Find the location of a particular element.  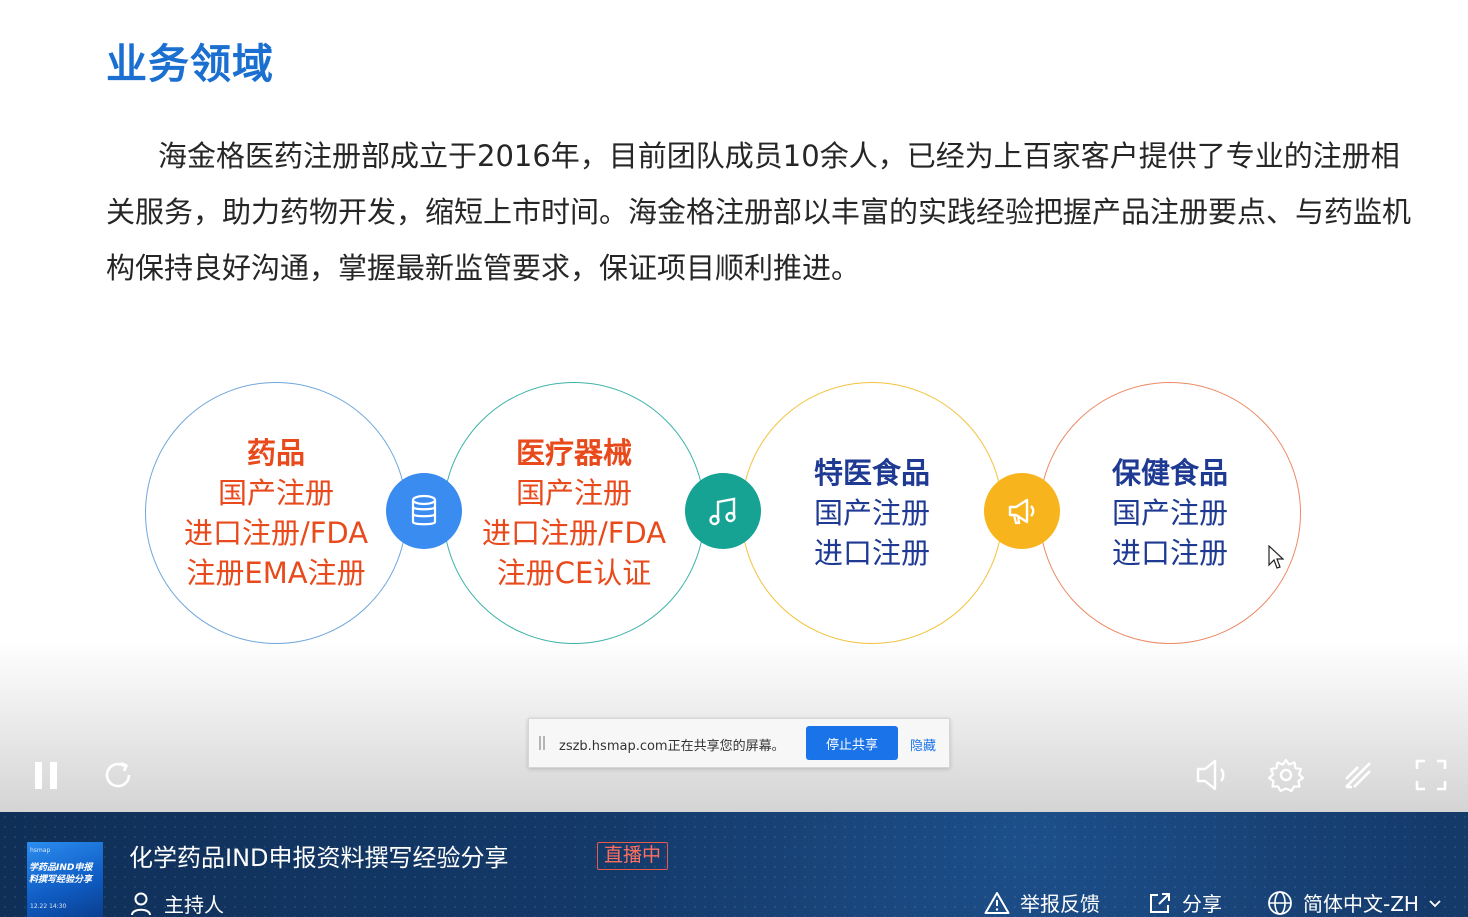

fullscreen-icon is located at coordinates (1431, 775).